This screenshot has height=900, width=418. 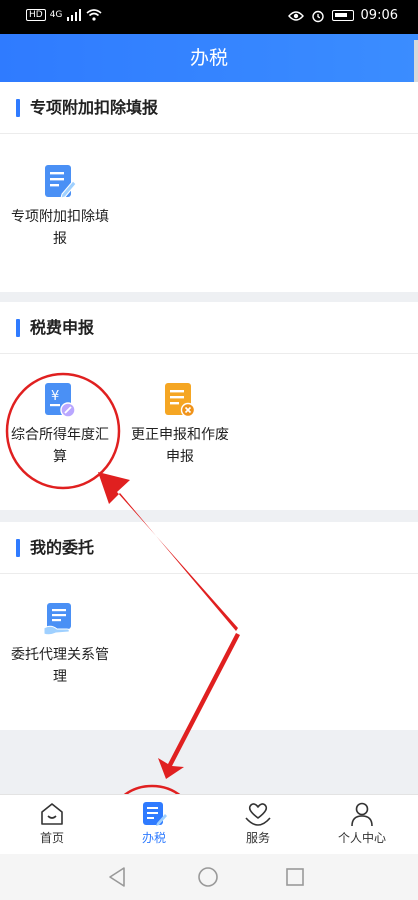 I want to click on tile-annual-settlement: ¥ 综合所得年度汇算, so click(x=60, y=425).